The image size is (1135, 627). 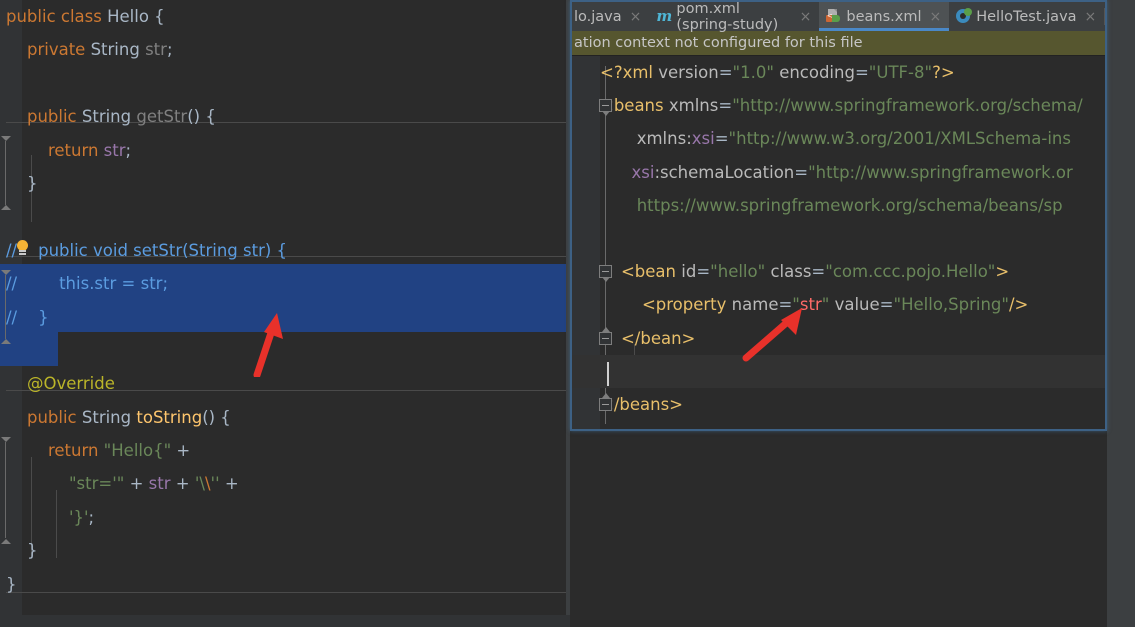 I want to click on left-editor-bottom-strip, so click(x=285, y=621).